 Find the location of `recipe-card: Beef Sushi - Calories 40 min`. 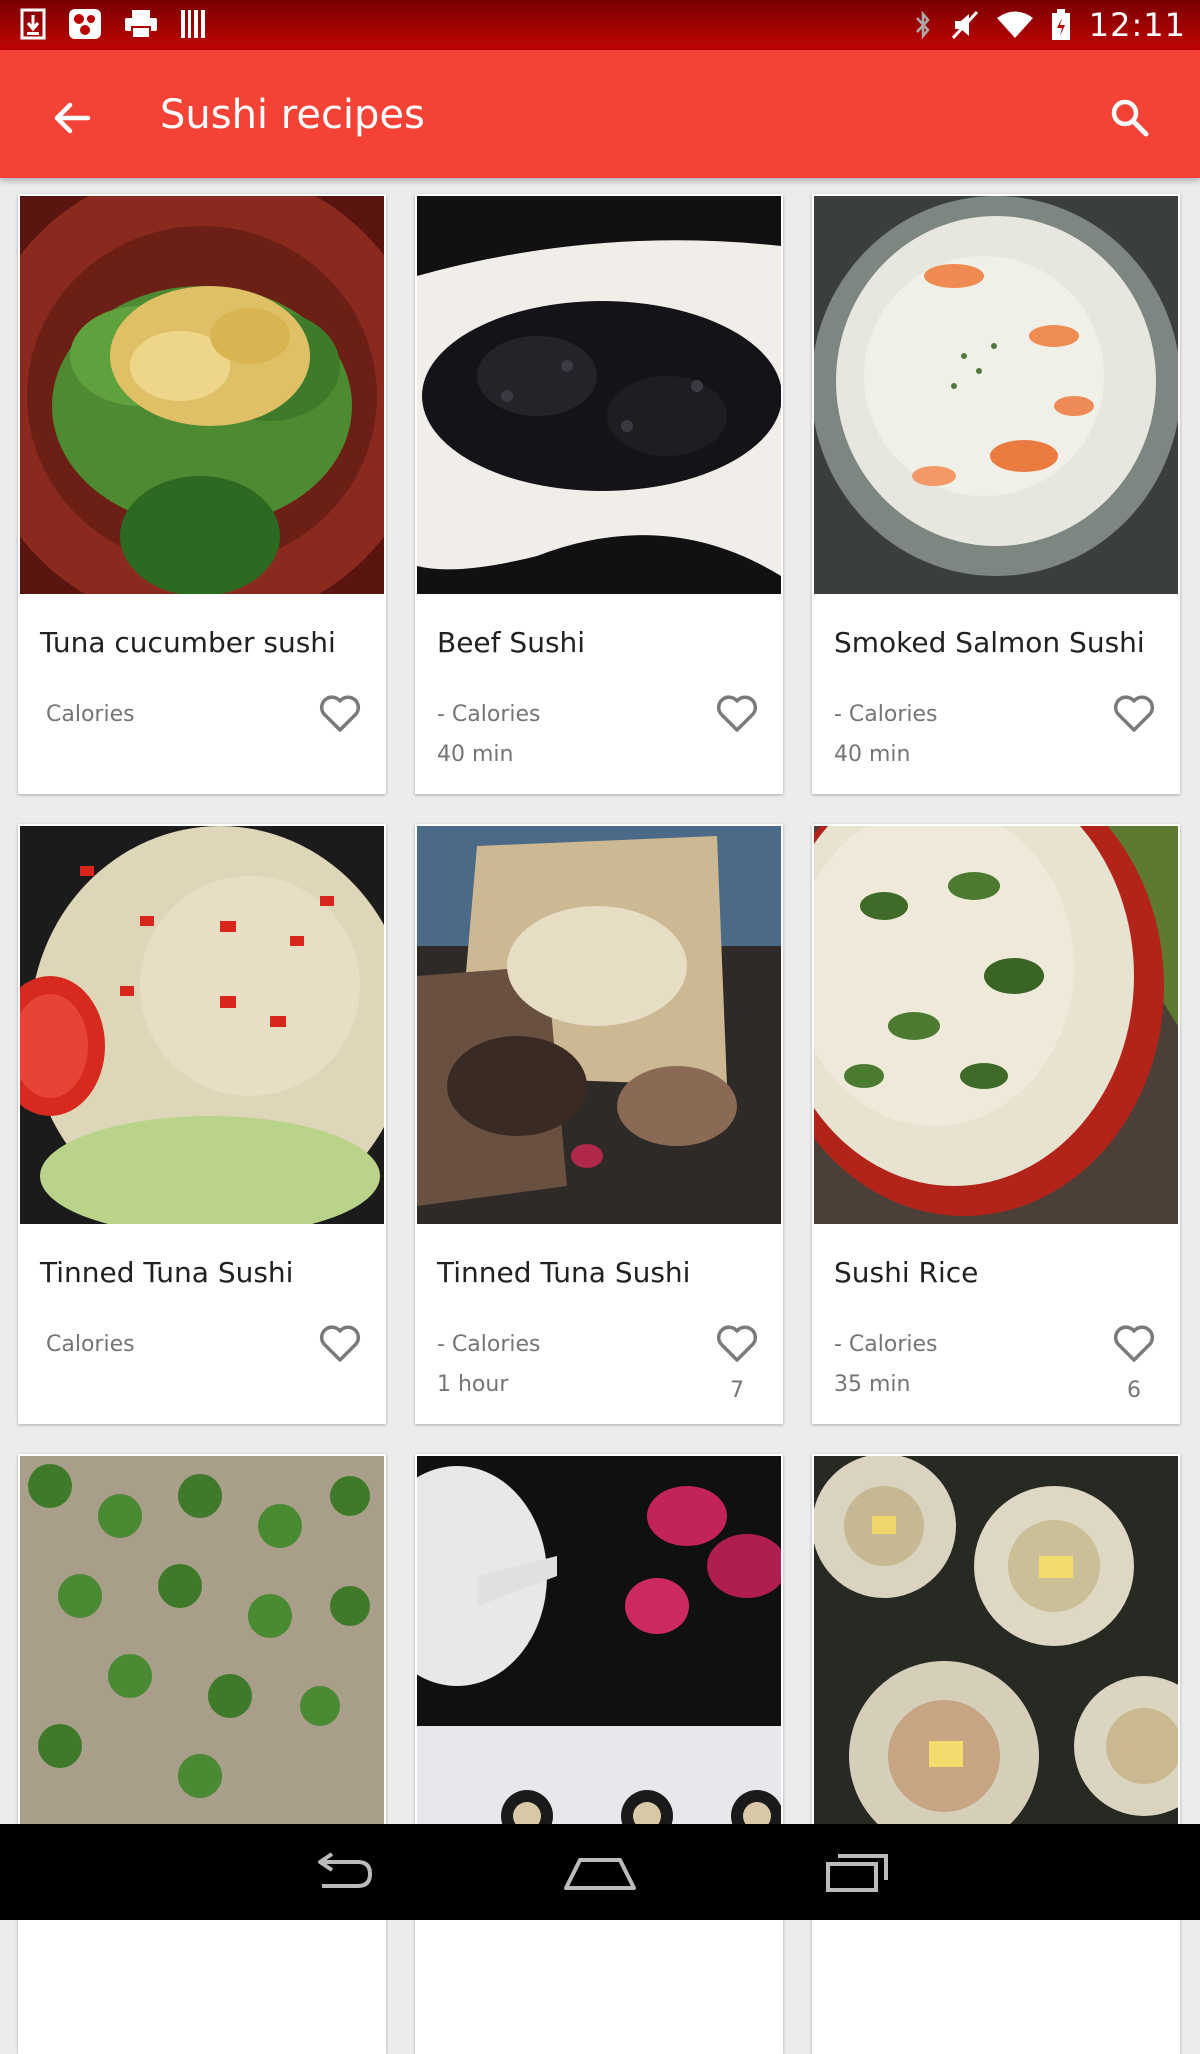

recipe-card: Beef Sushi - Calories 40 min is located at coordinates (599, 494).